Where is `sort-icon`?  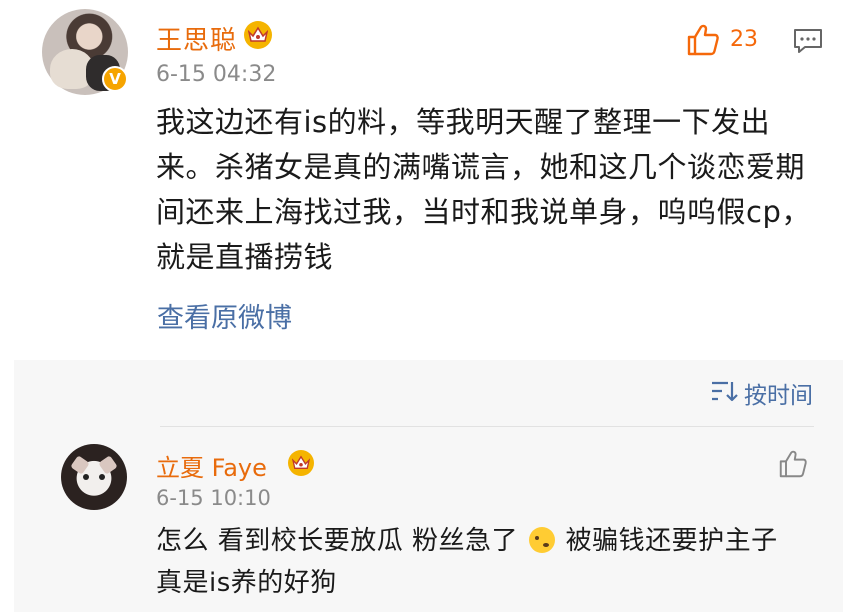
sort-icon is located at coordinates (724, 393).